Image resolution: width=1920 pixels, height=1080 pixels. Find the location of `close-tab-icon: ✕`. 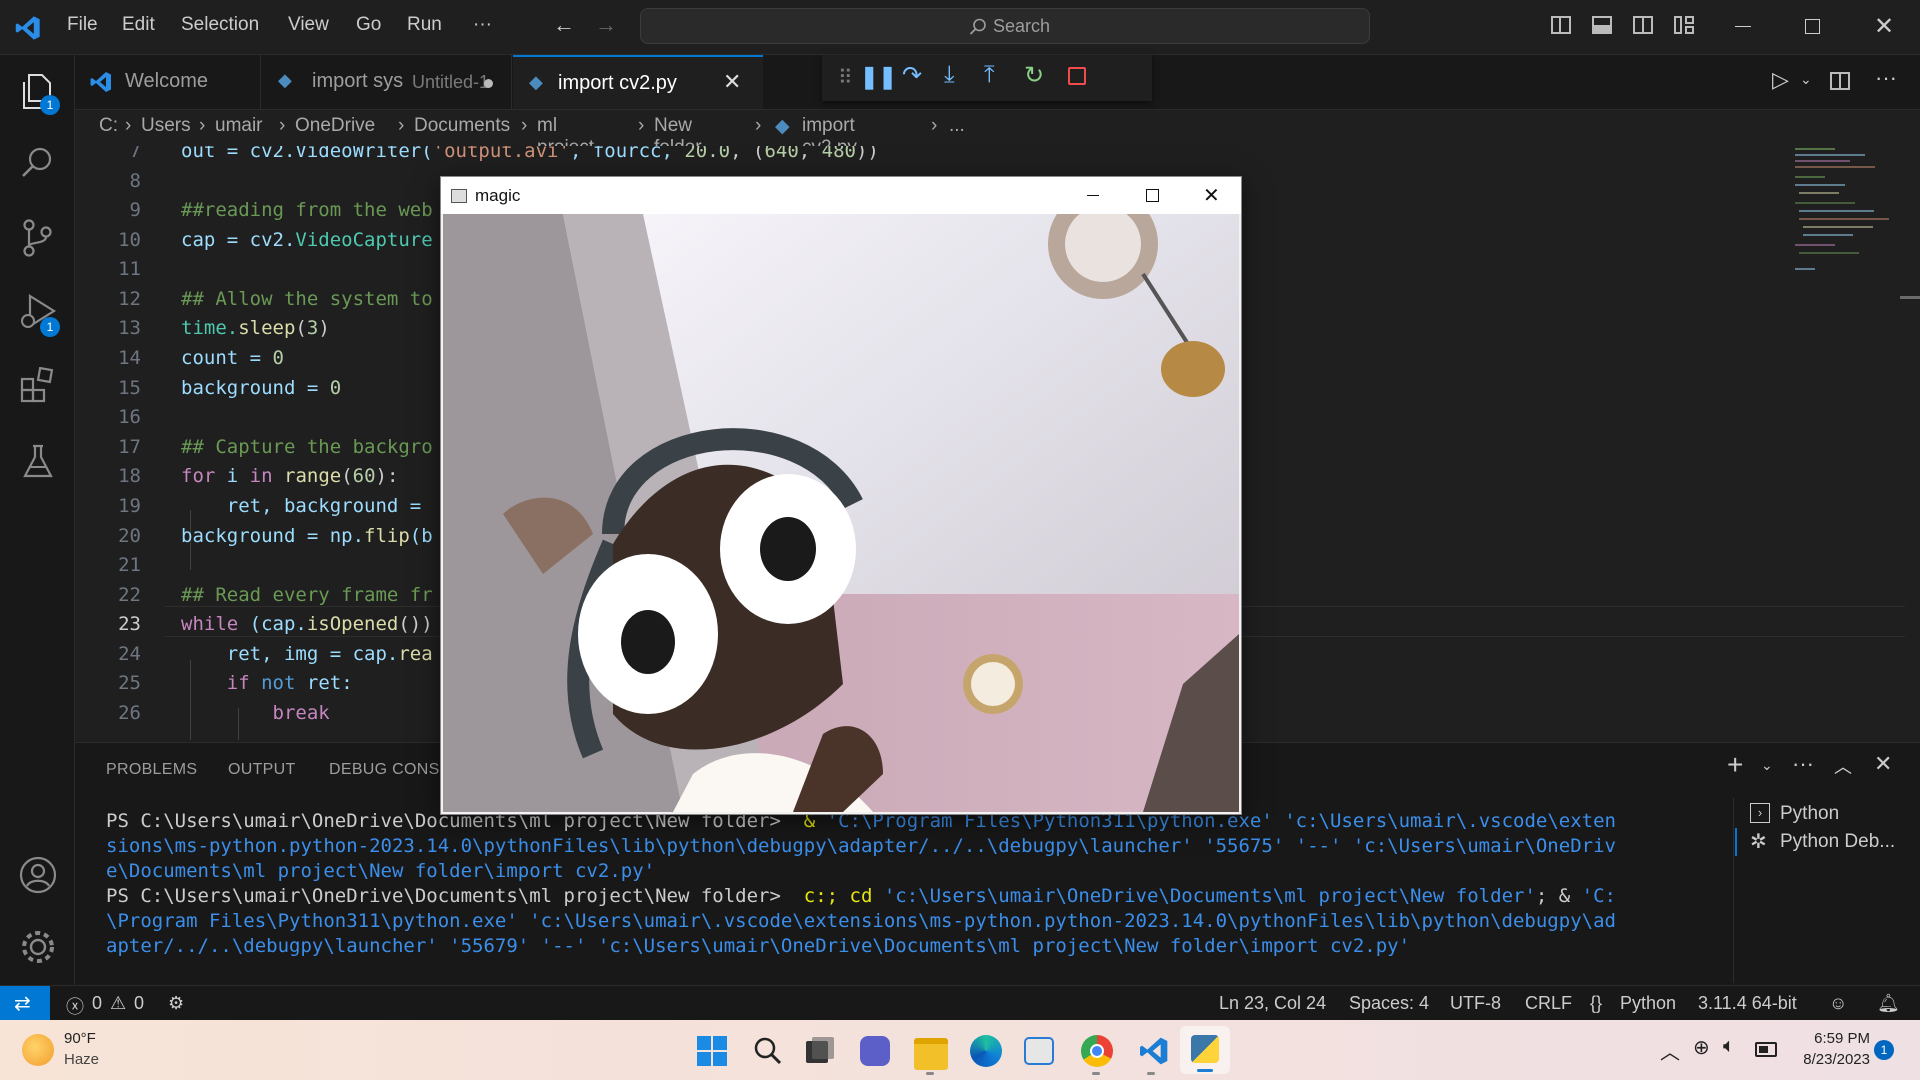

close-tab-icon: ✕ is located at coordinates (732, 82).